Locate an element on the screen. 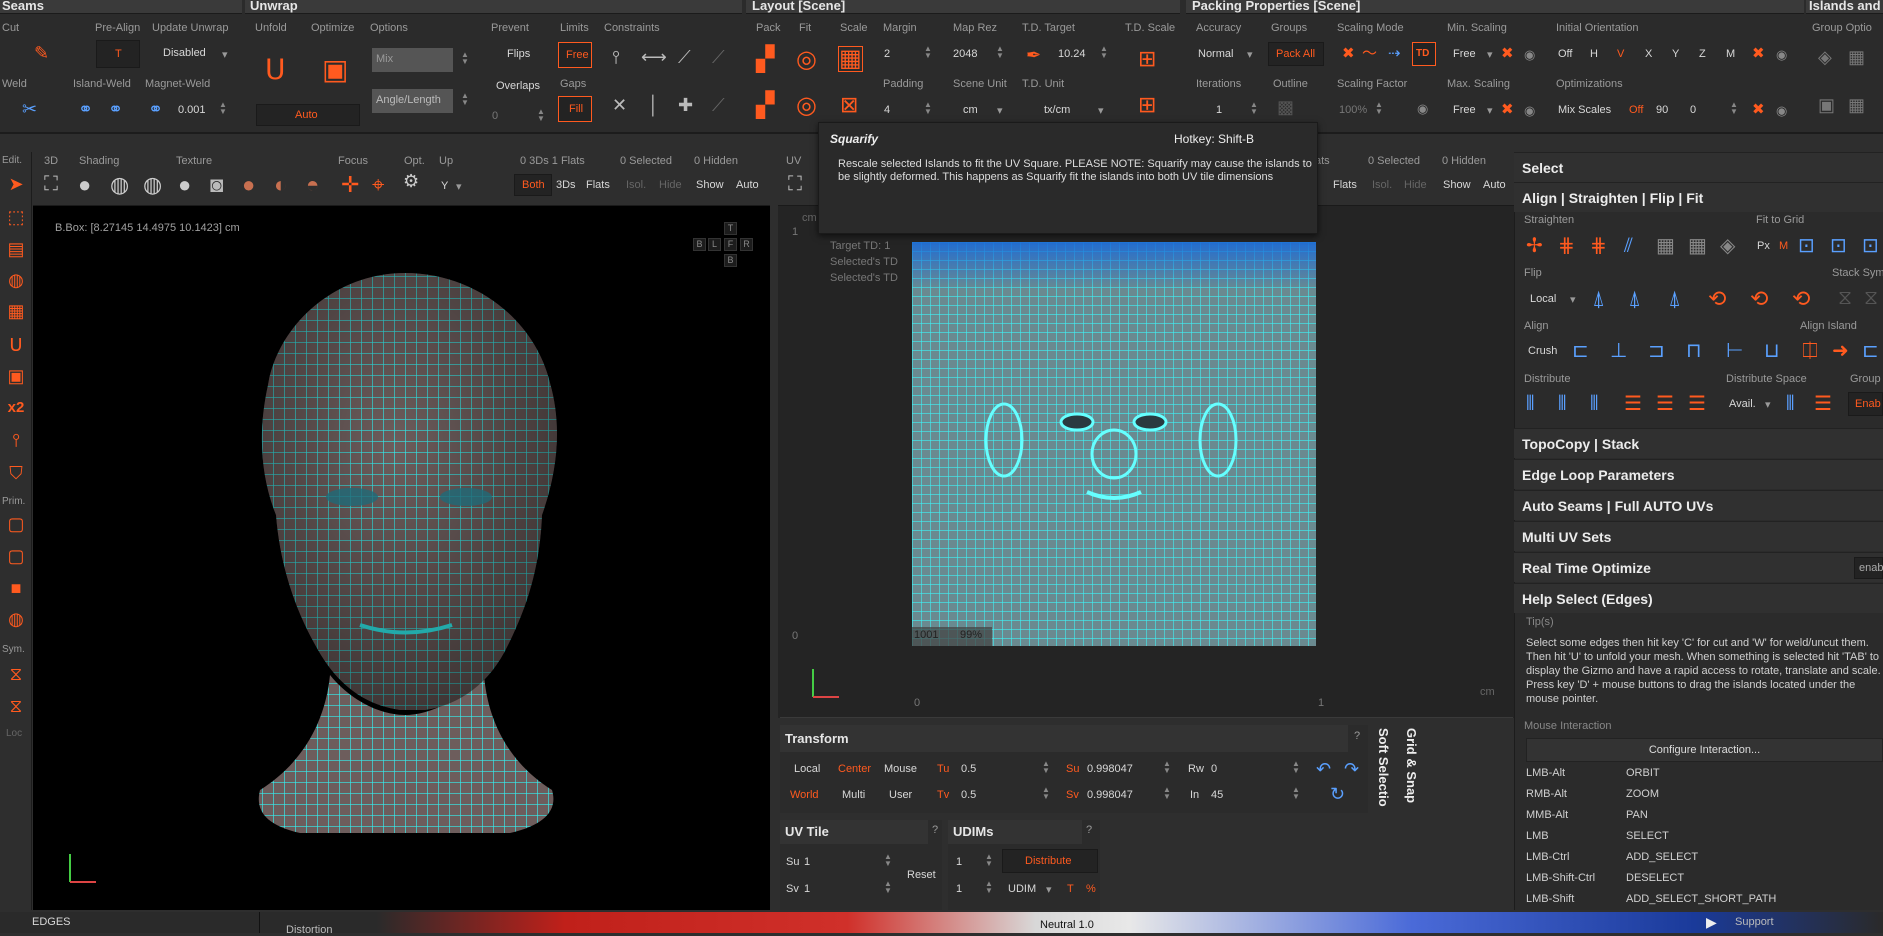 Image resolution: width=1883 pixels, height=936 pixels. isol-button: Isol. is located at coordinates (636, 185).